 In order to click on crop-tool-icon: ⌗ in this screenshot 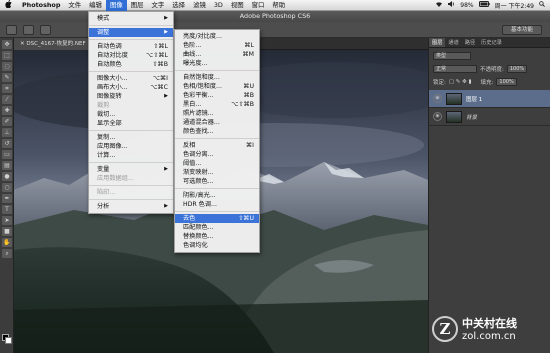, I will do `click(7, 88)`.